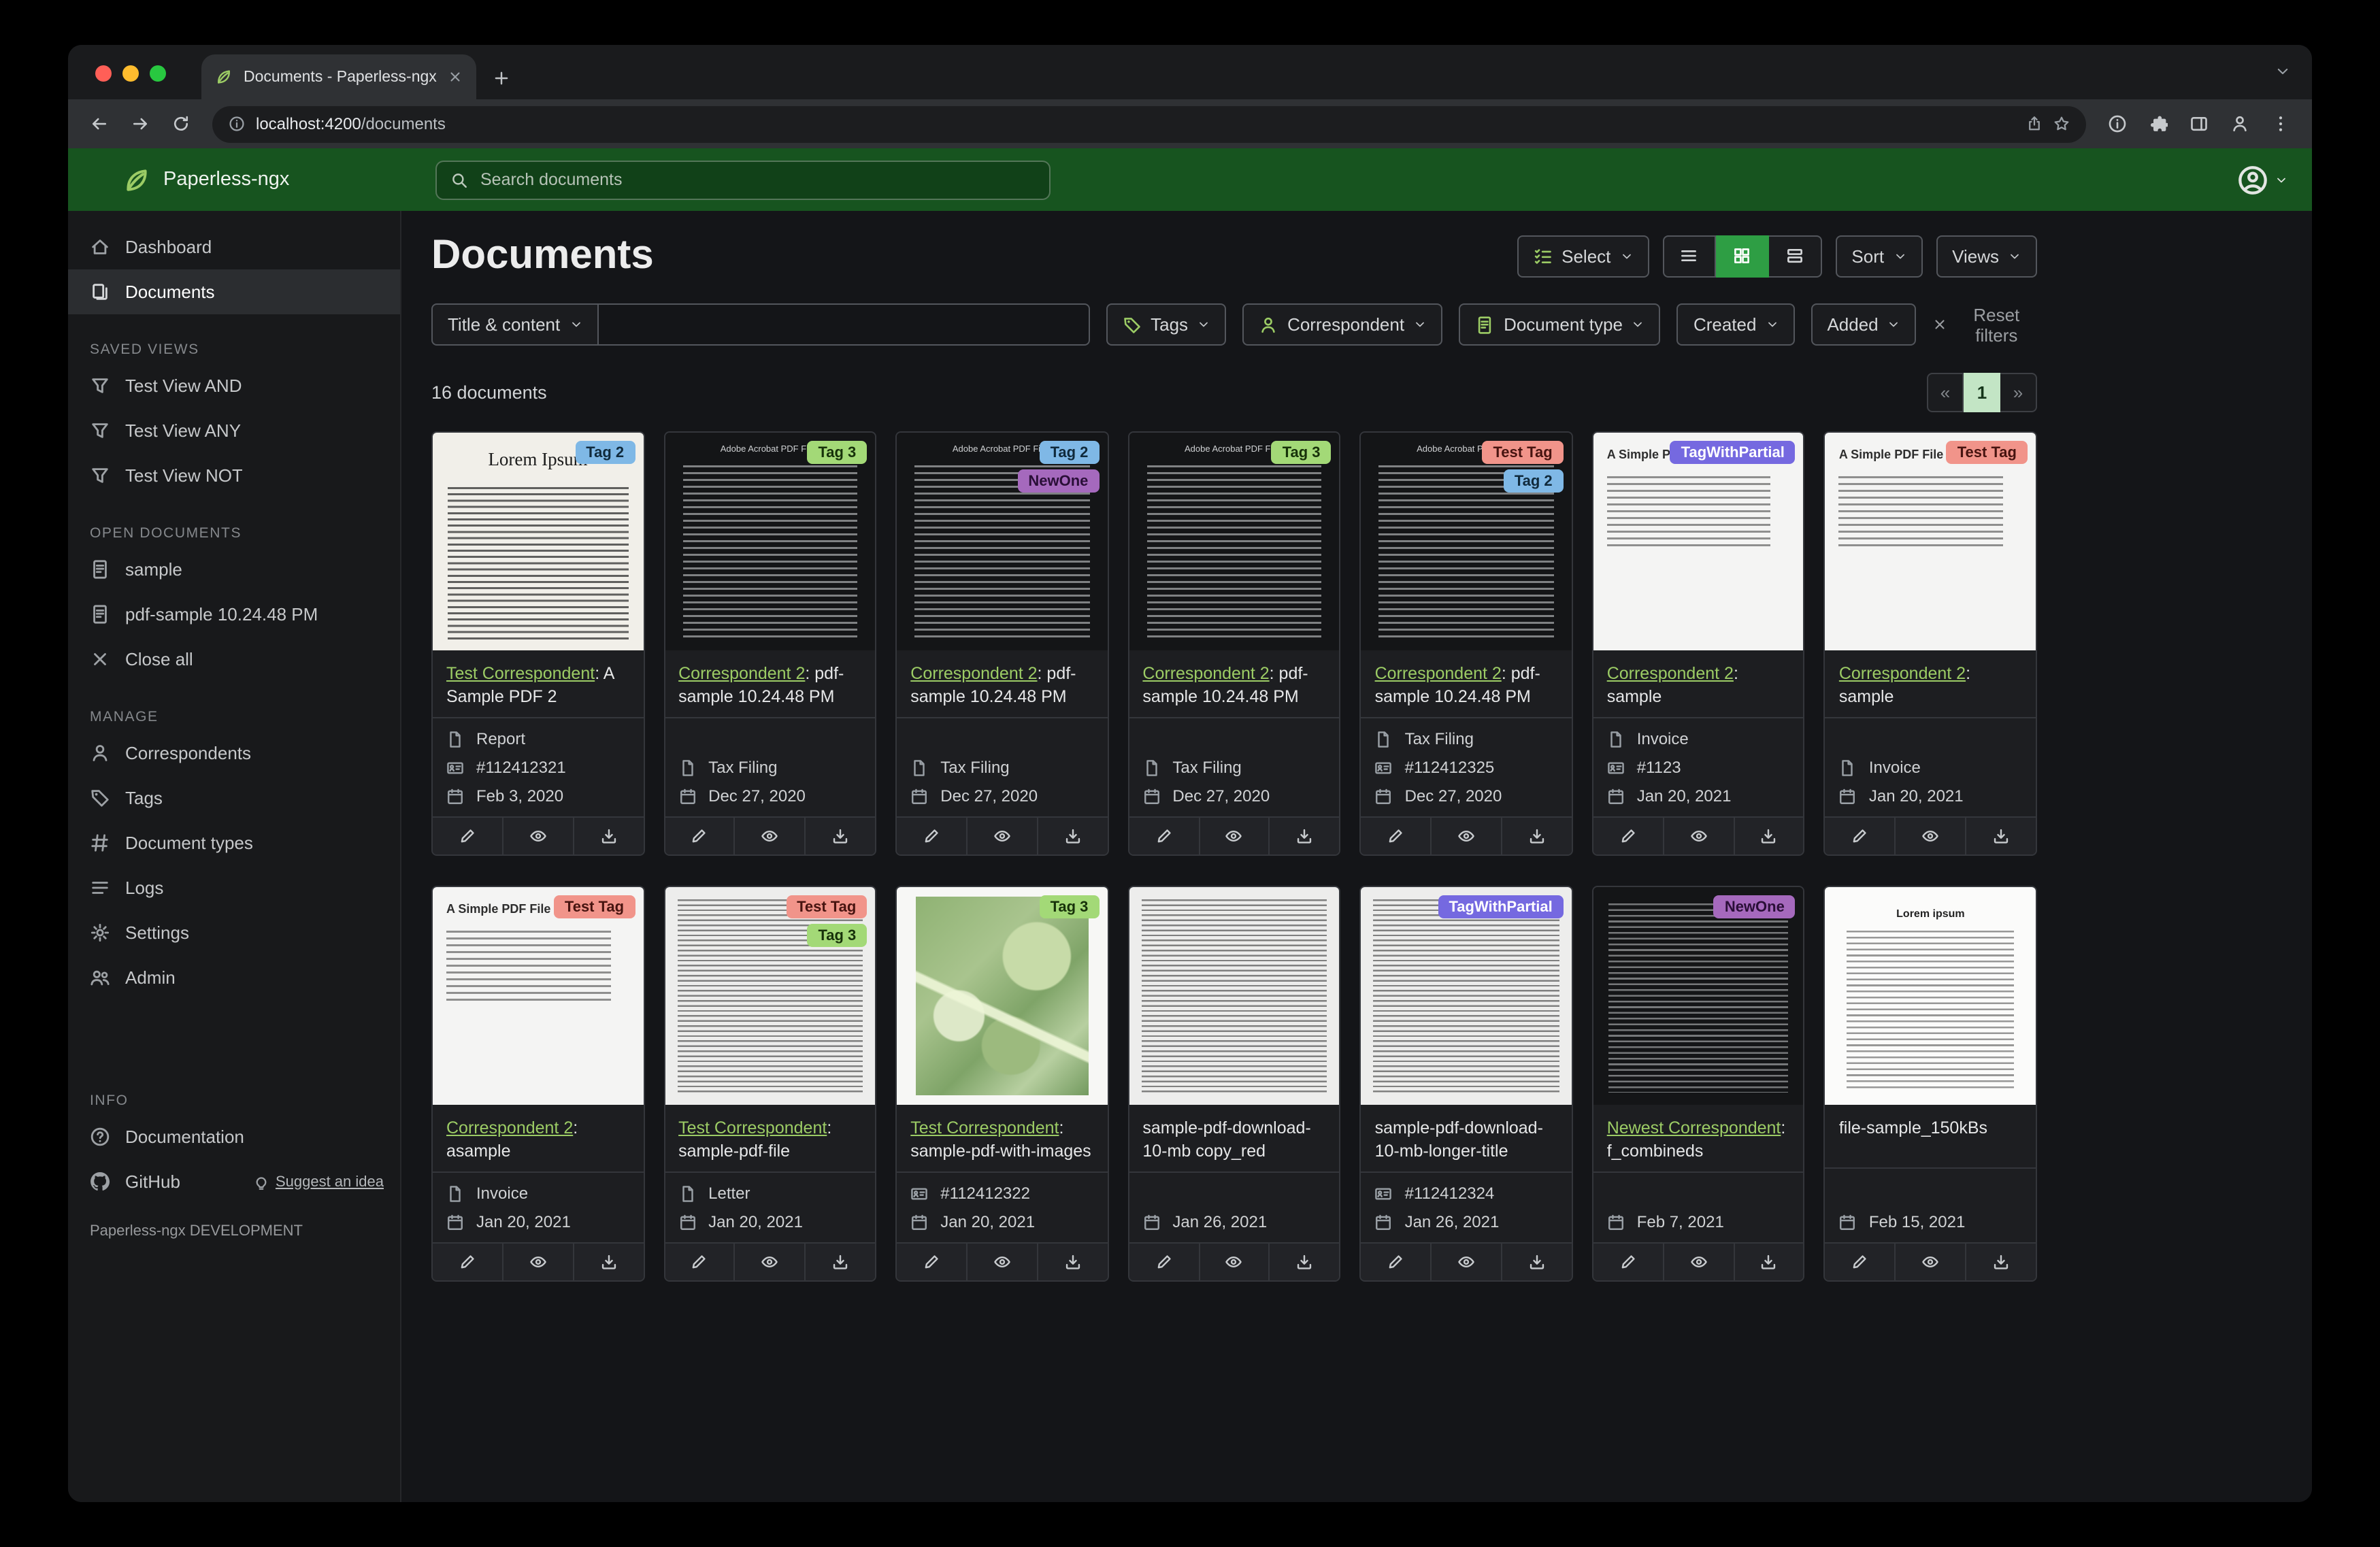  I want to click on global-search, so click(743, 180).